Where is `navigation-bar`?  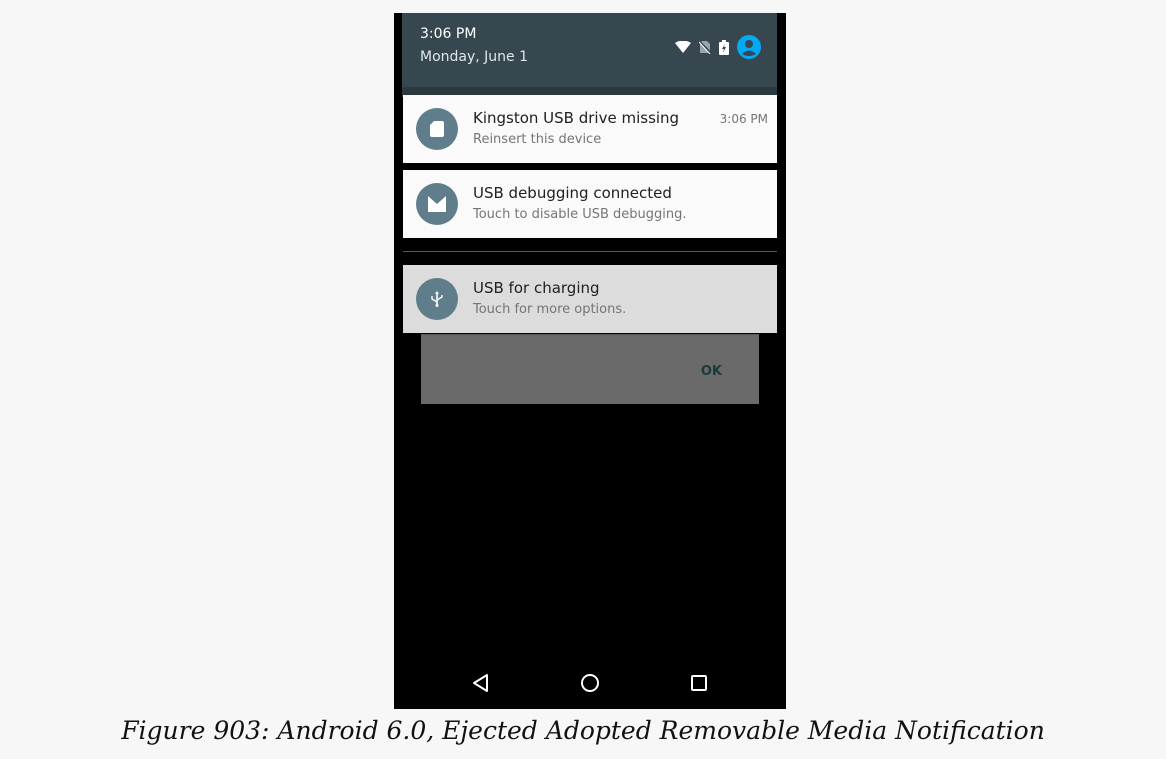 navigation-bar is located at coordinates (590, 684).